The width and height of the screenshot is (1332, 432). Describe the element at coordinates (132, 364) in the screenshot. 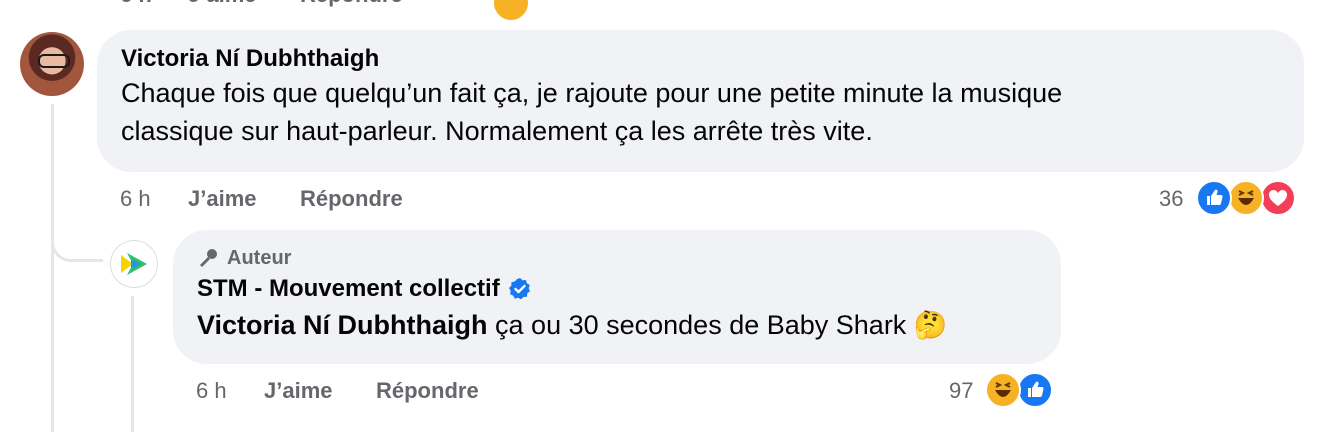

I see `thread-line-reply` at that location.